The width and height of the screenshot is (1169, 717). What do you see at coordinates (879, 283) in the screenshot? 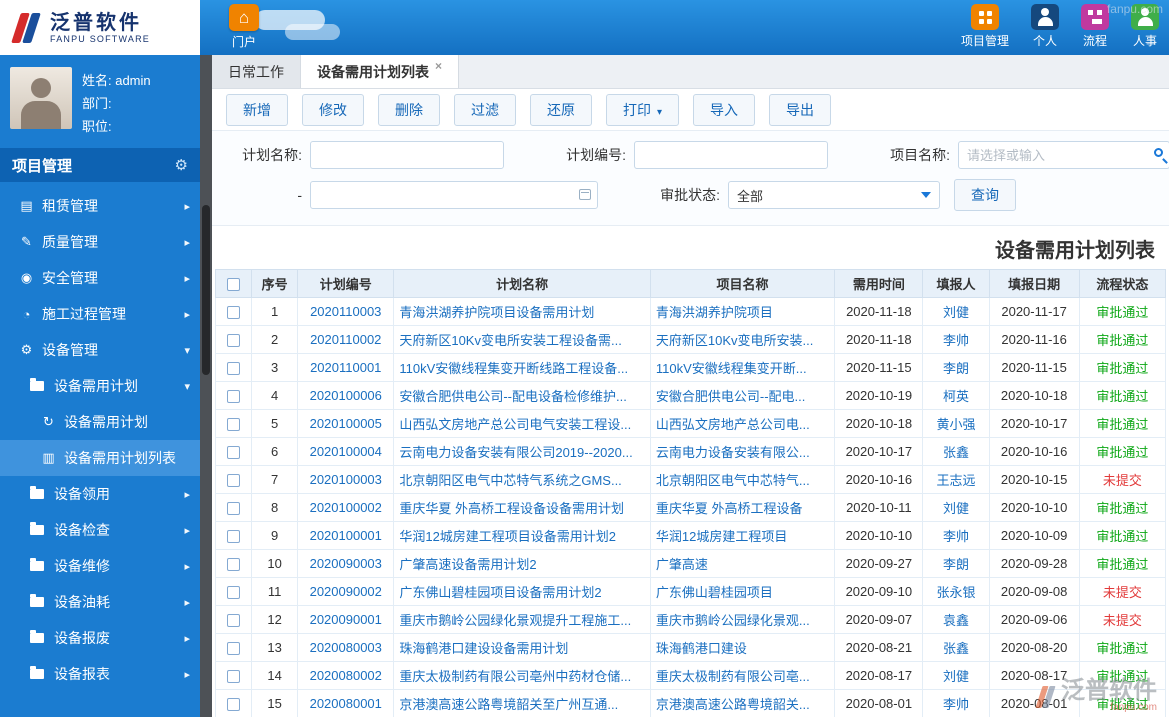
I see `column-header-需用时间: 需用时间` at bounding box center [879, 283].